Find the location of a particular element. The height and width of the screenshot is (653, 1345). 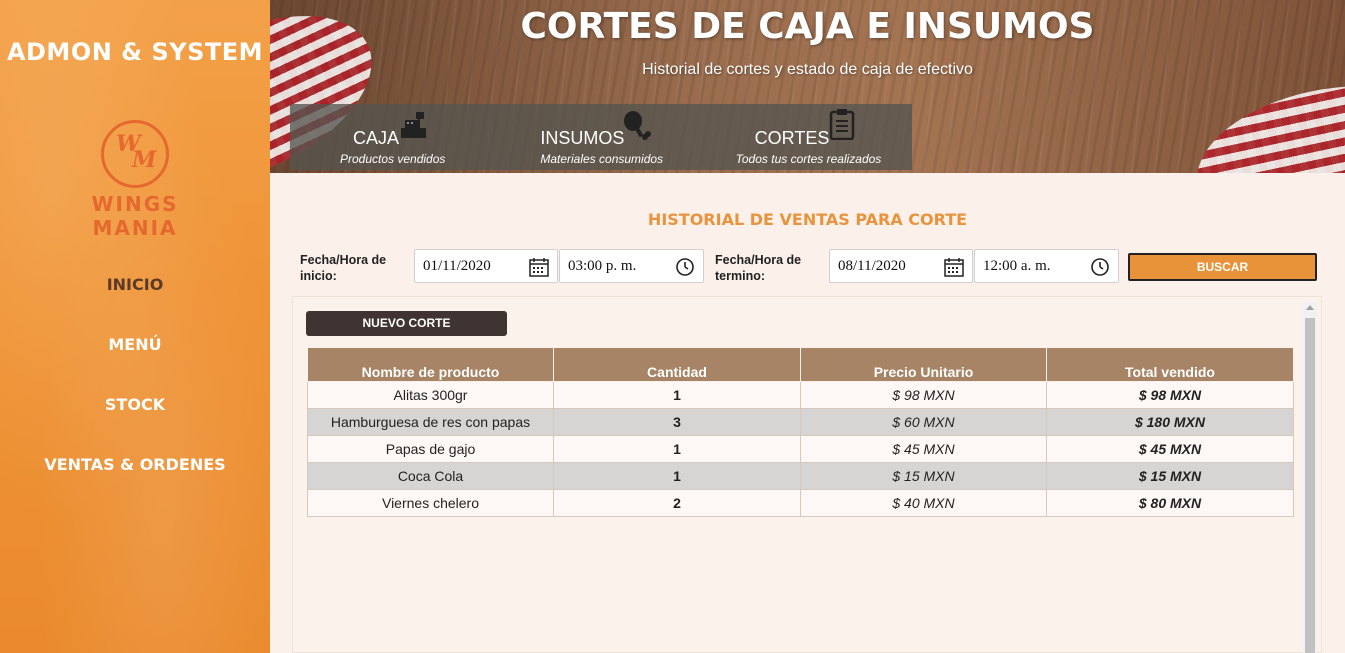

brand-title: ADMON & SYSTEM is located at coordinates (135, 52).